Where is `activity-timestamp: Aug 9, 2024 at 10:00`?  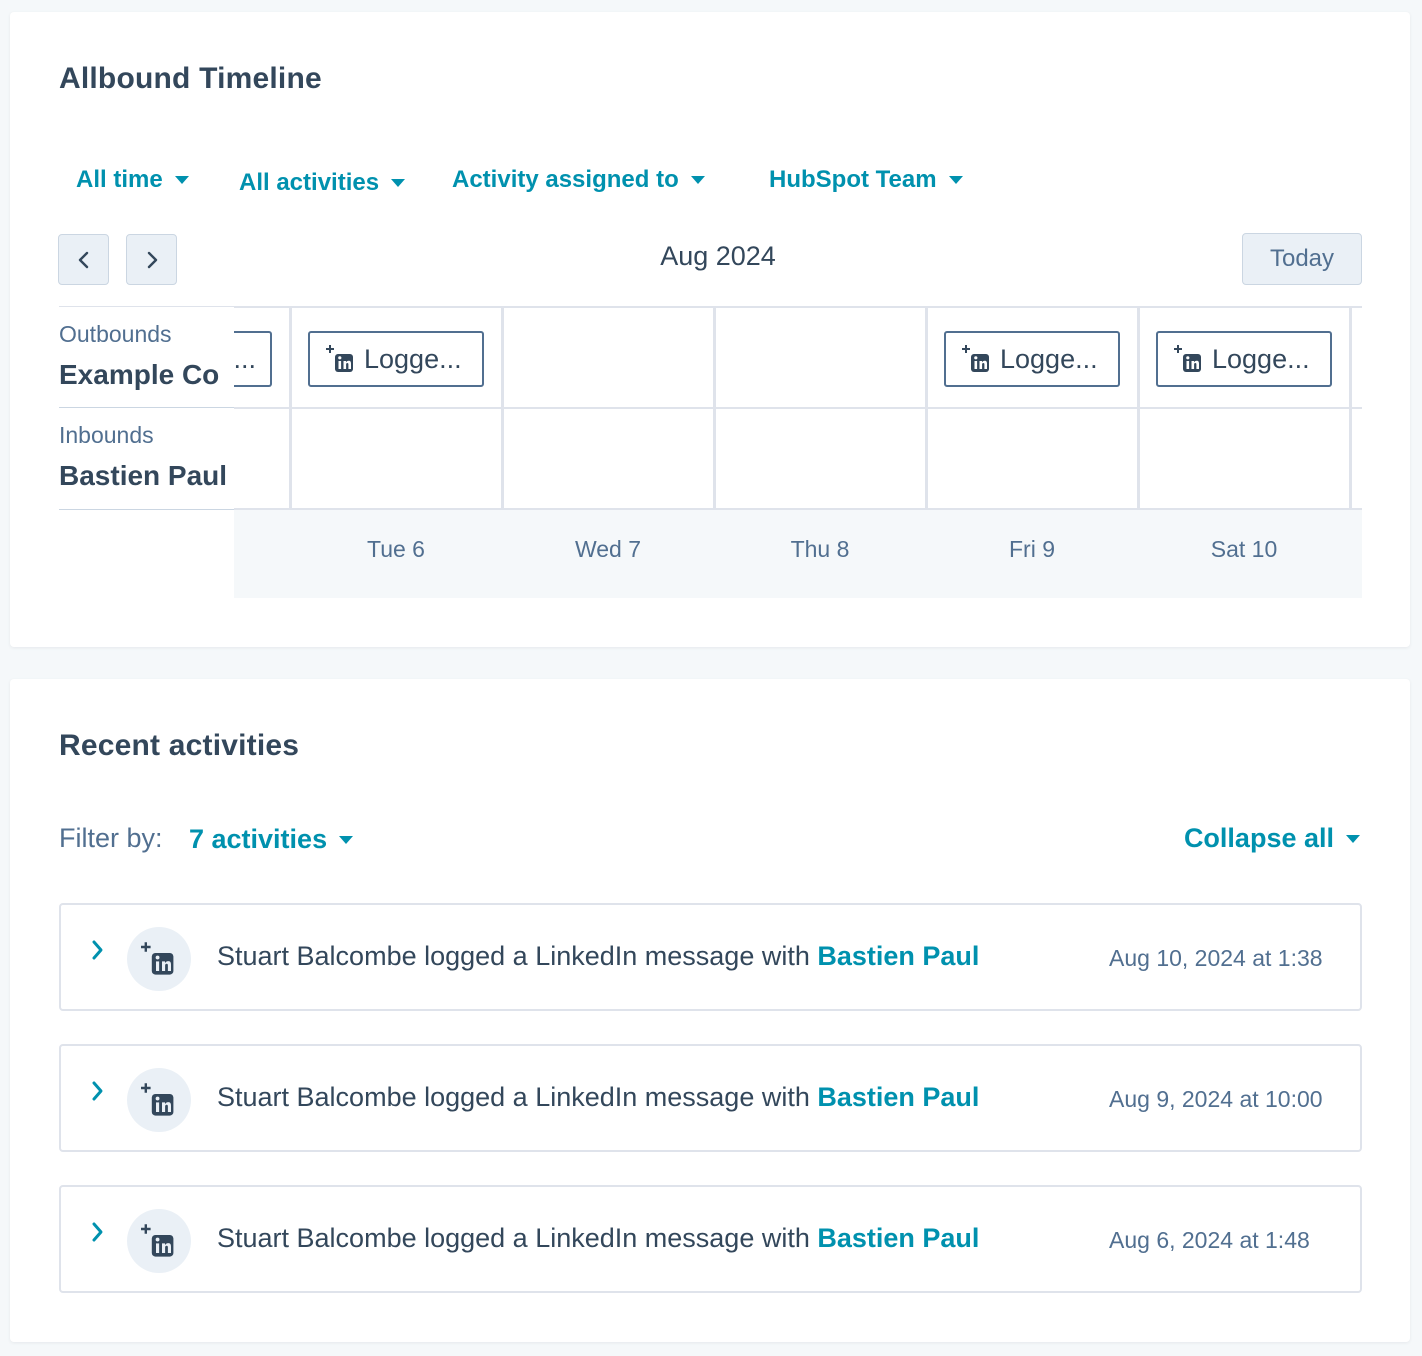
activity-timestamp: Aug 9, 2024 at 10:00 is located at coordinates (1216, 1099).